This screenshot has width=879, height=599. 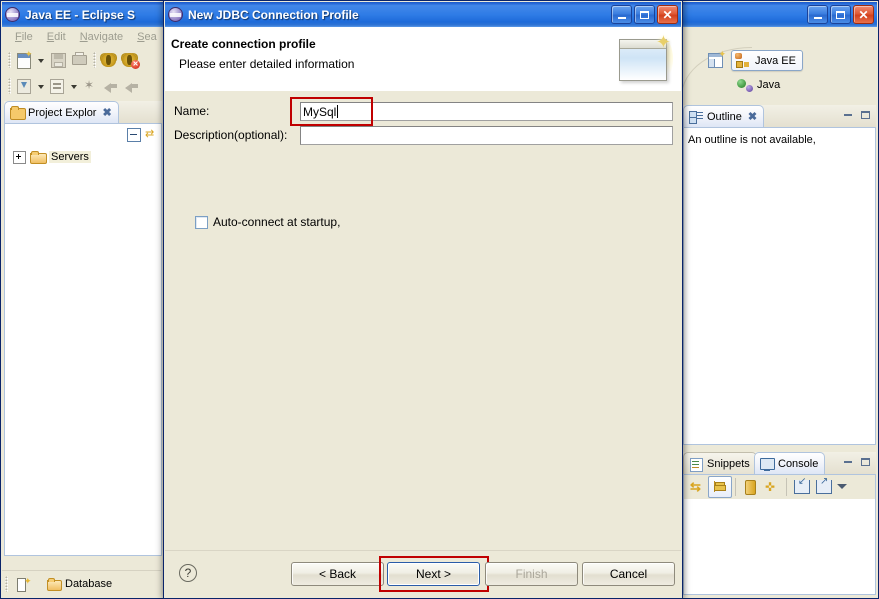 I want to click on editor-area-icon, so click(x=22, y=584).